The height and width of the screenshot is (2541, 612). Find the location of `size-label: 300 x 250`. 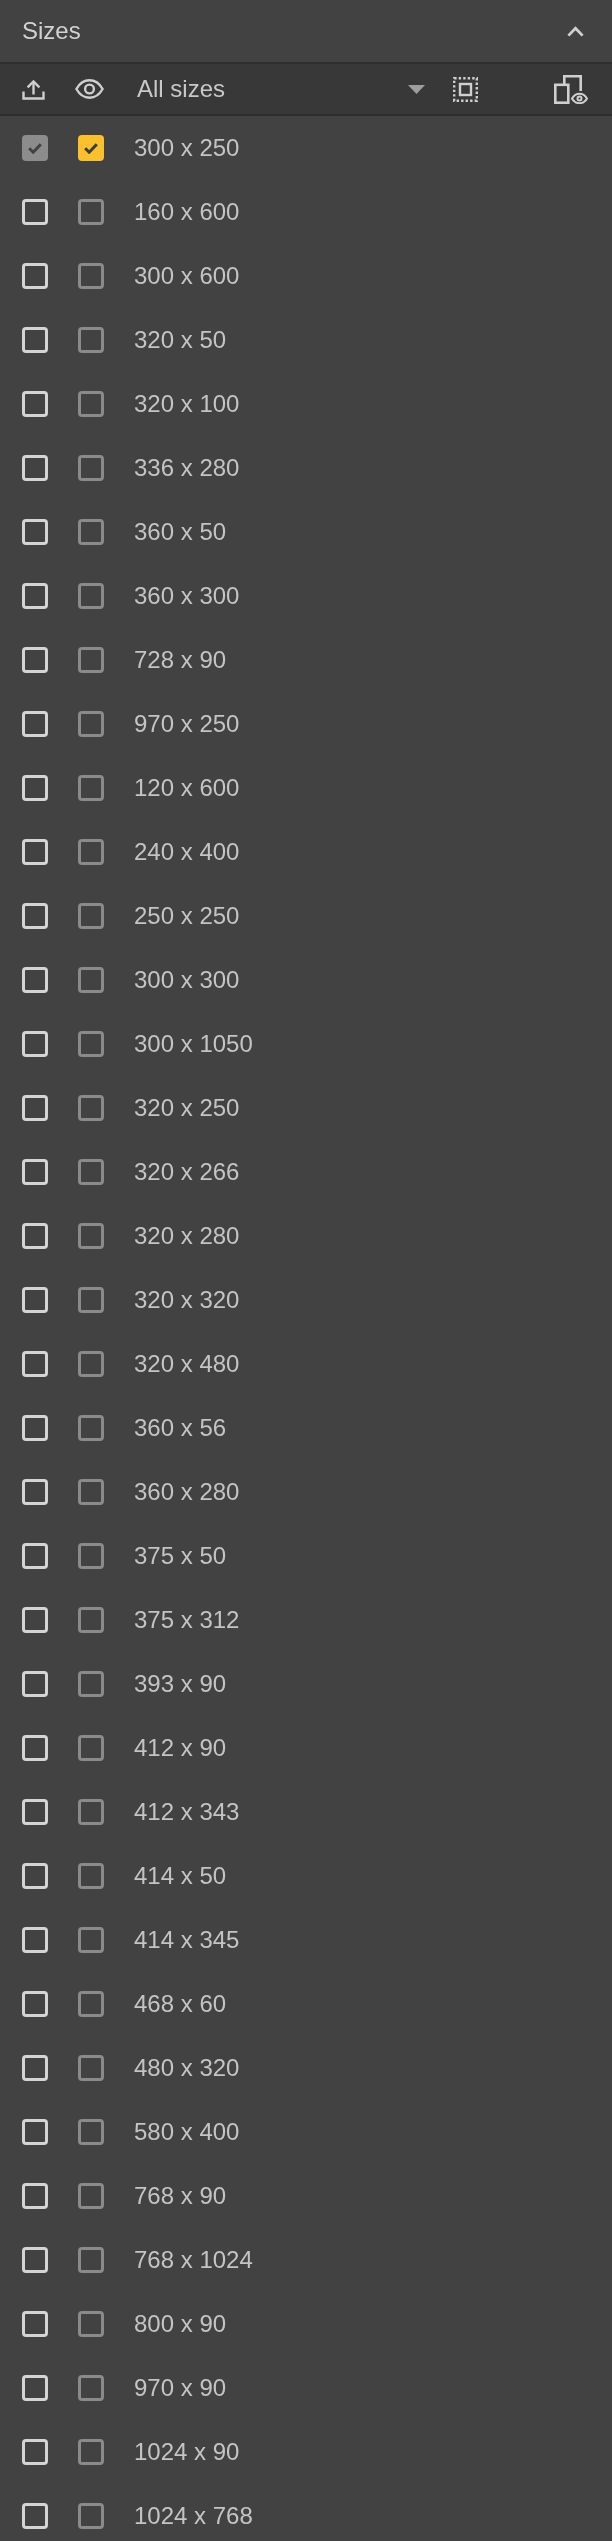

size-label: 300 x 250 is located at coordinates (187, 148).